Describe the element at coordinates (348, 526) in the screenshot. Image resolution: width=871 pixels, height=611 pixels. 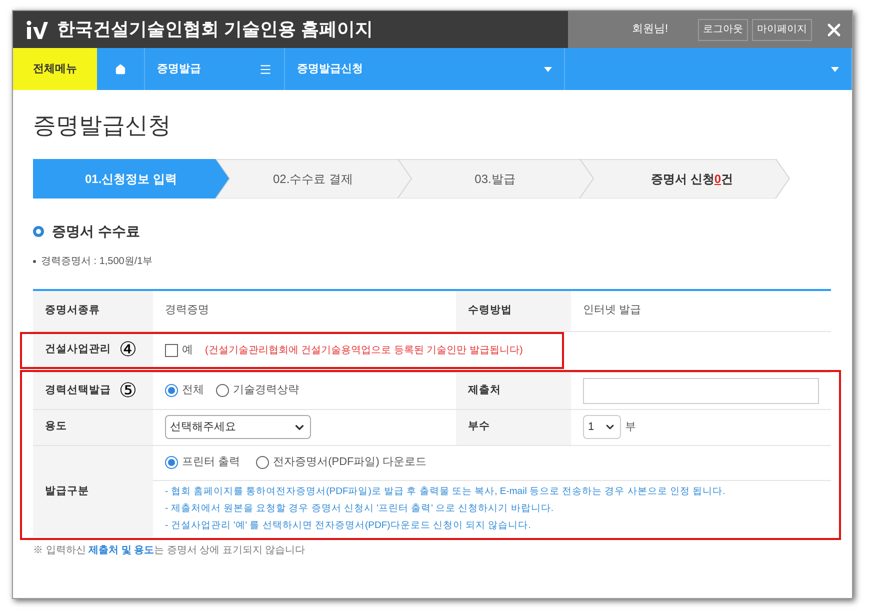
I see `guide-note: - 건설사업관리 '예' 를 선택하시면 전자증명서(PDF)다운로드 신청이 되지 않습니다.` at that location.